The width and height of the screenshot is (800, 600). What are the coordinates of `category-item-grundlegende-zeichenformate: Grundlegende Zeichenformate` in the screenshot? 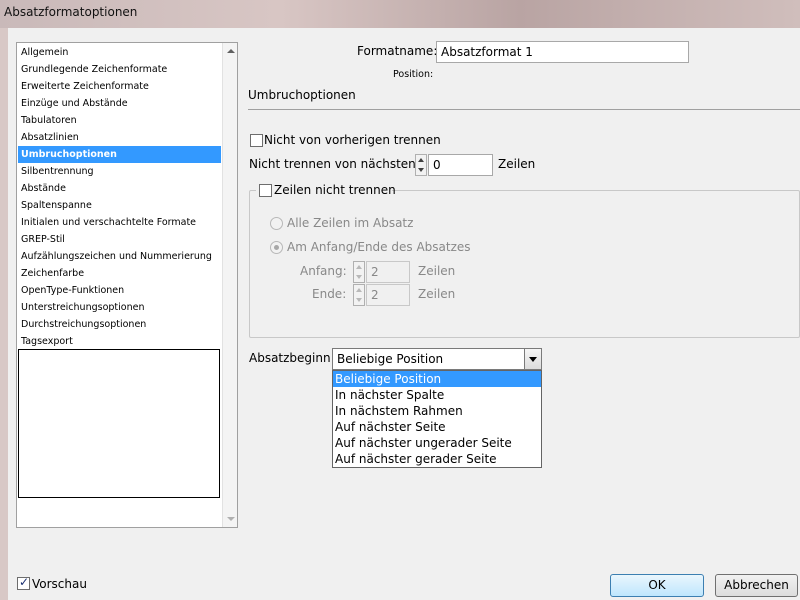 It's located at (119, 69).